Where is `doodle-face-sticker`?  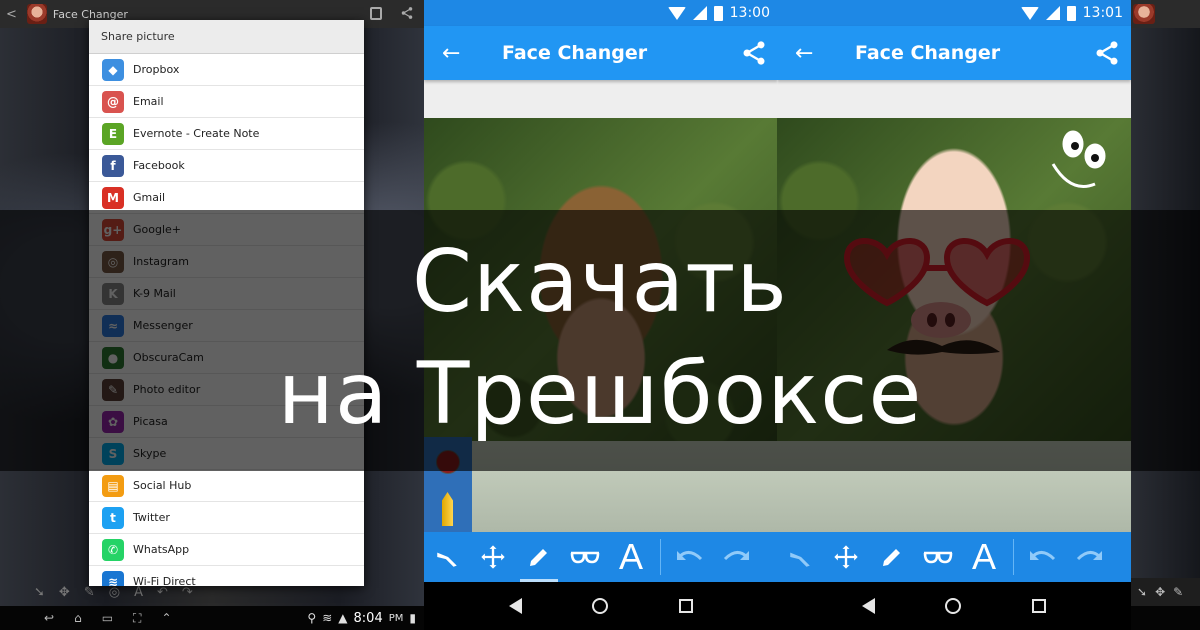
doodle-face-sticker is located at coordinates (1078, 159).